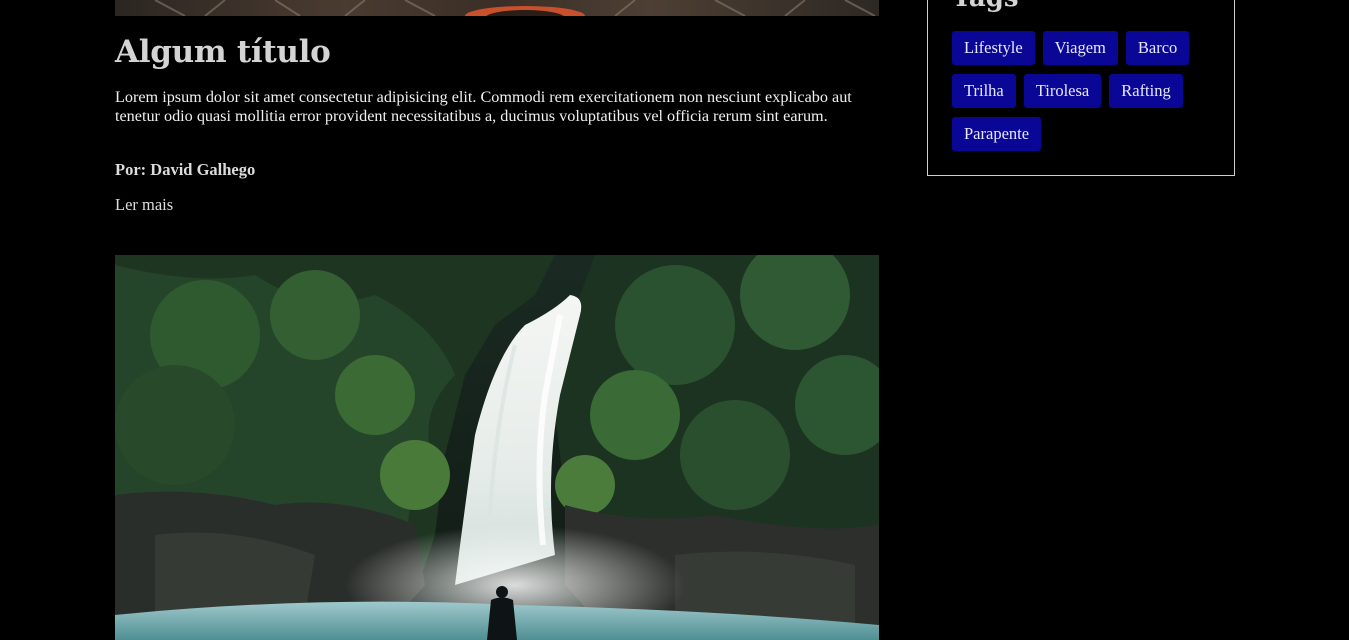 The width and height of the screenshot is (1349, 640). What do you see at coordinates (1146, 91) in the screenshot?
I see `tag-rafting: Rafting` at bounding box center [1146, 91].